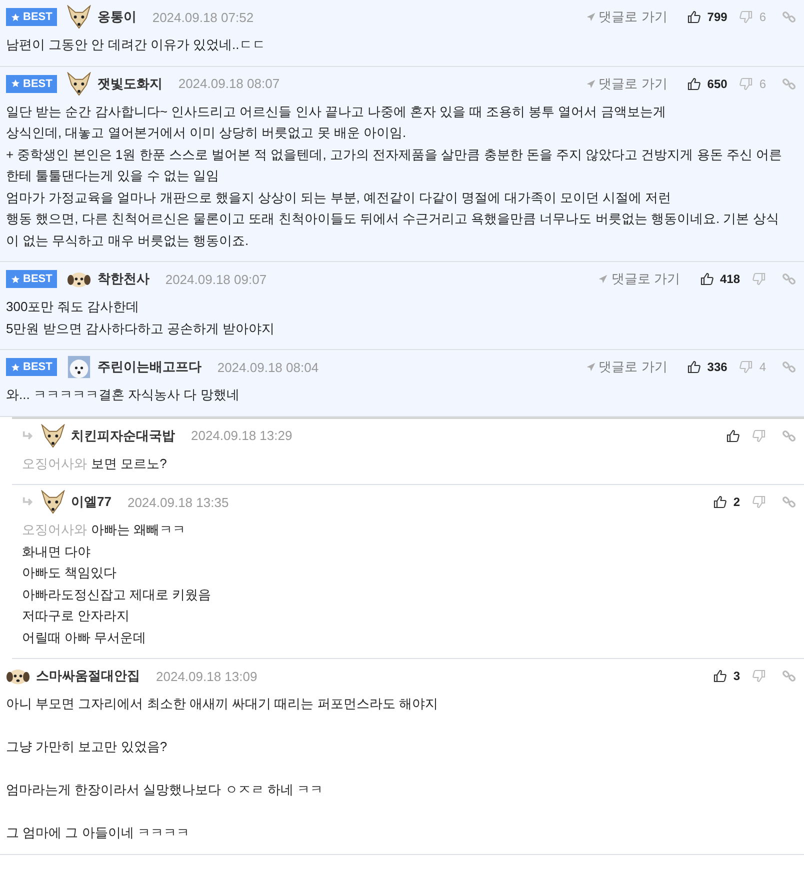  I want to click on comment-text: 엄마라는게 한장이라서 실망했나보다 ㅇㅈㄹ 하네 ㅋㅋ, so click(165, 790).